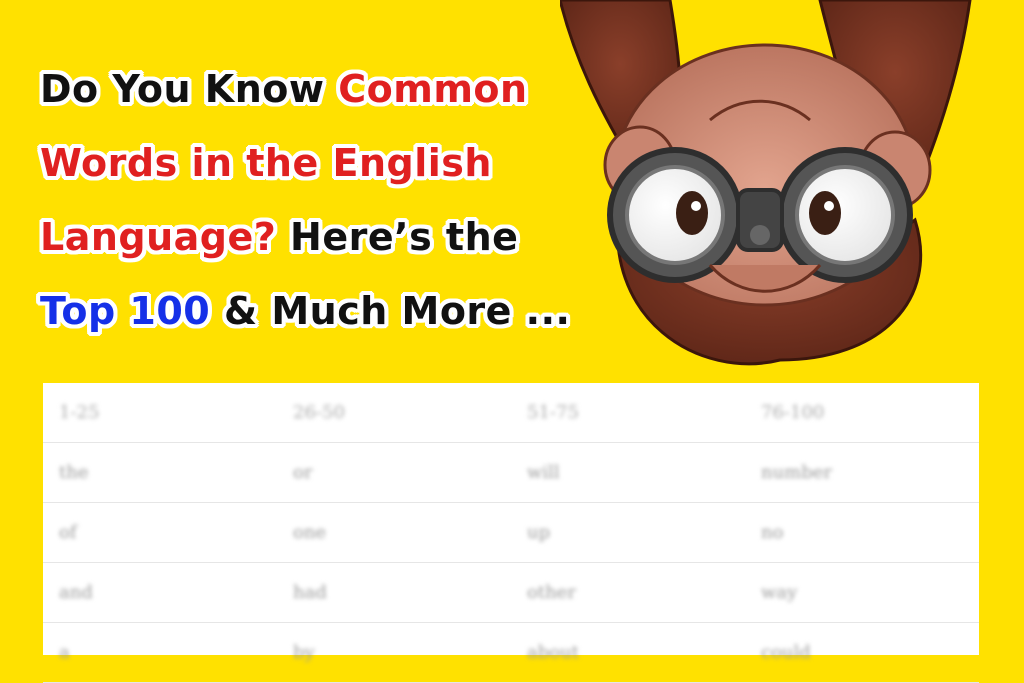  I want to click on headline-line-1: Do You Know Common, so click(320, 89).